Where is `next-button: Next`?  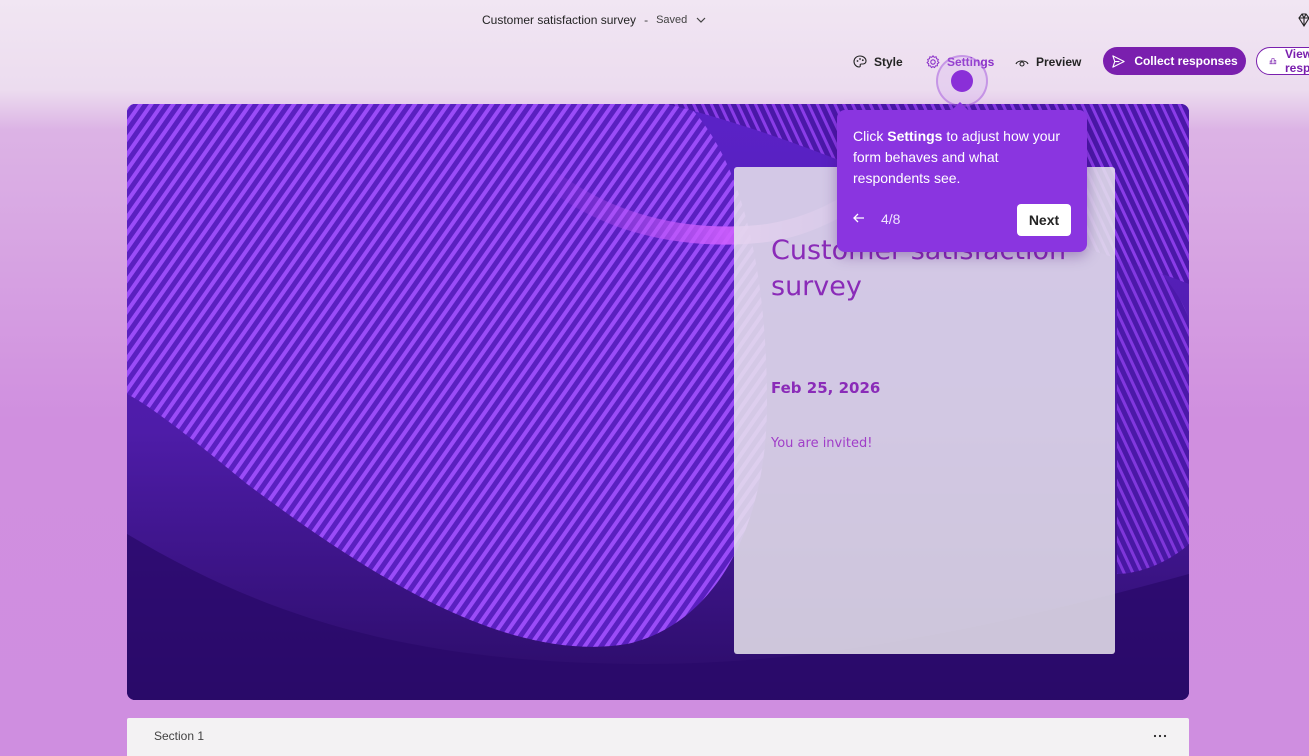 next-button: Next is located at coordinates (1044, 220).